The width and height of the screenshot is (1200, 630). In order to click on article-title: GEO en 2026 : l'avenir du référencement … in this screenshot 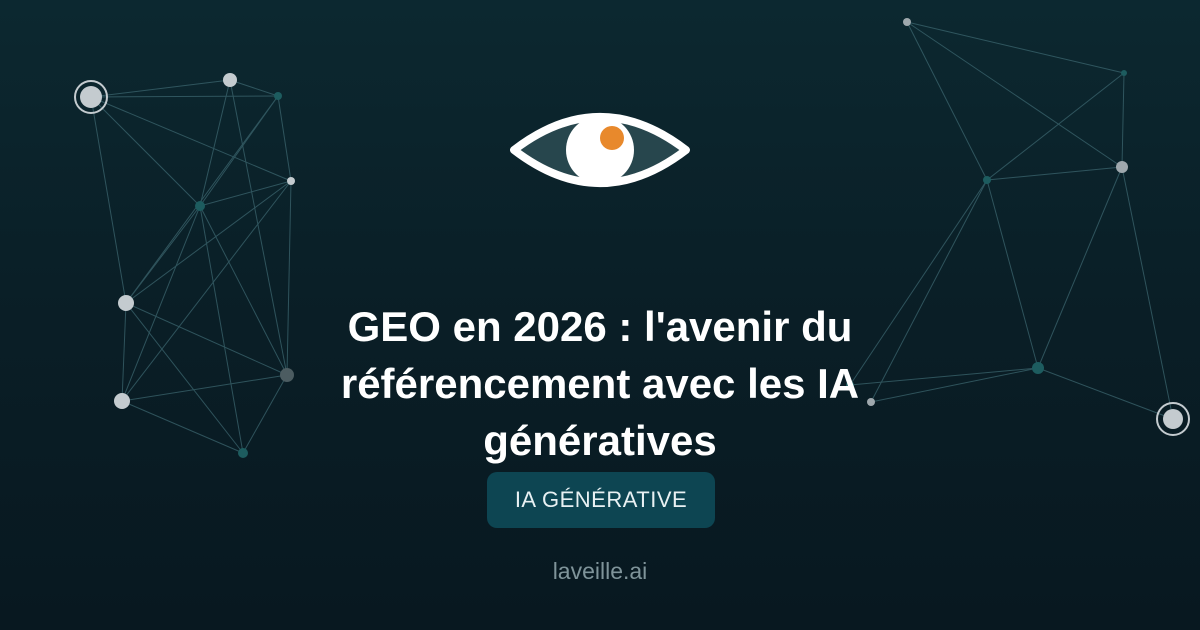, I will do `click(600, 383)`.